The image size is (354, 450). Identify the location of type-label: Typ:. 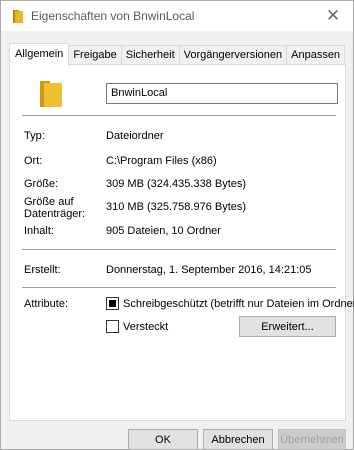
(34, 136).